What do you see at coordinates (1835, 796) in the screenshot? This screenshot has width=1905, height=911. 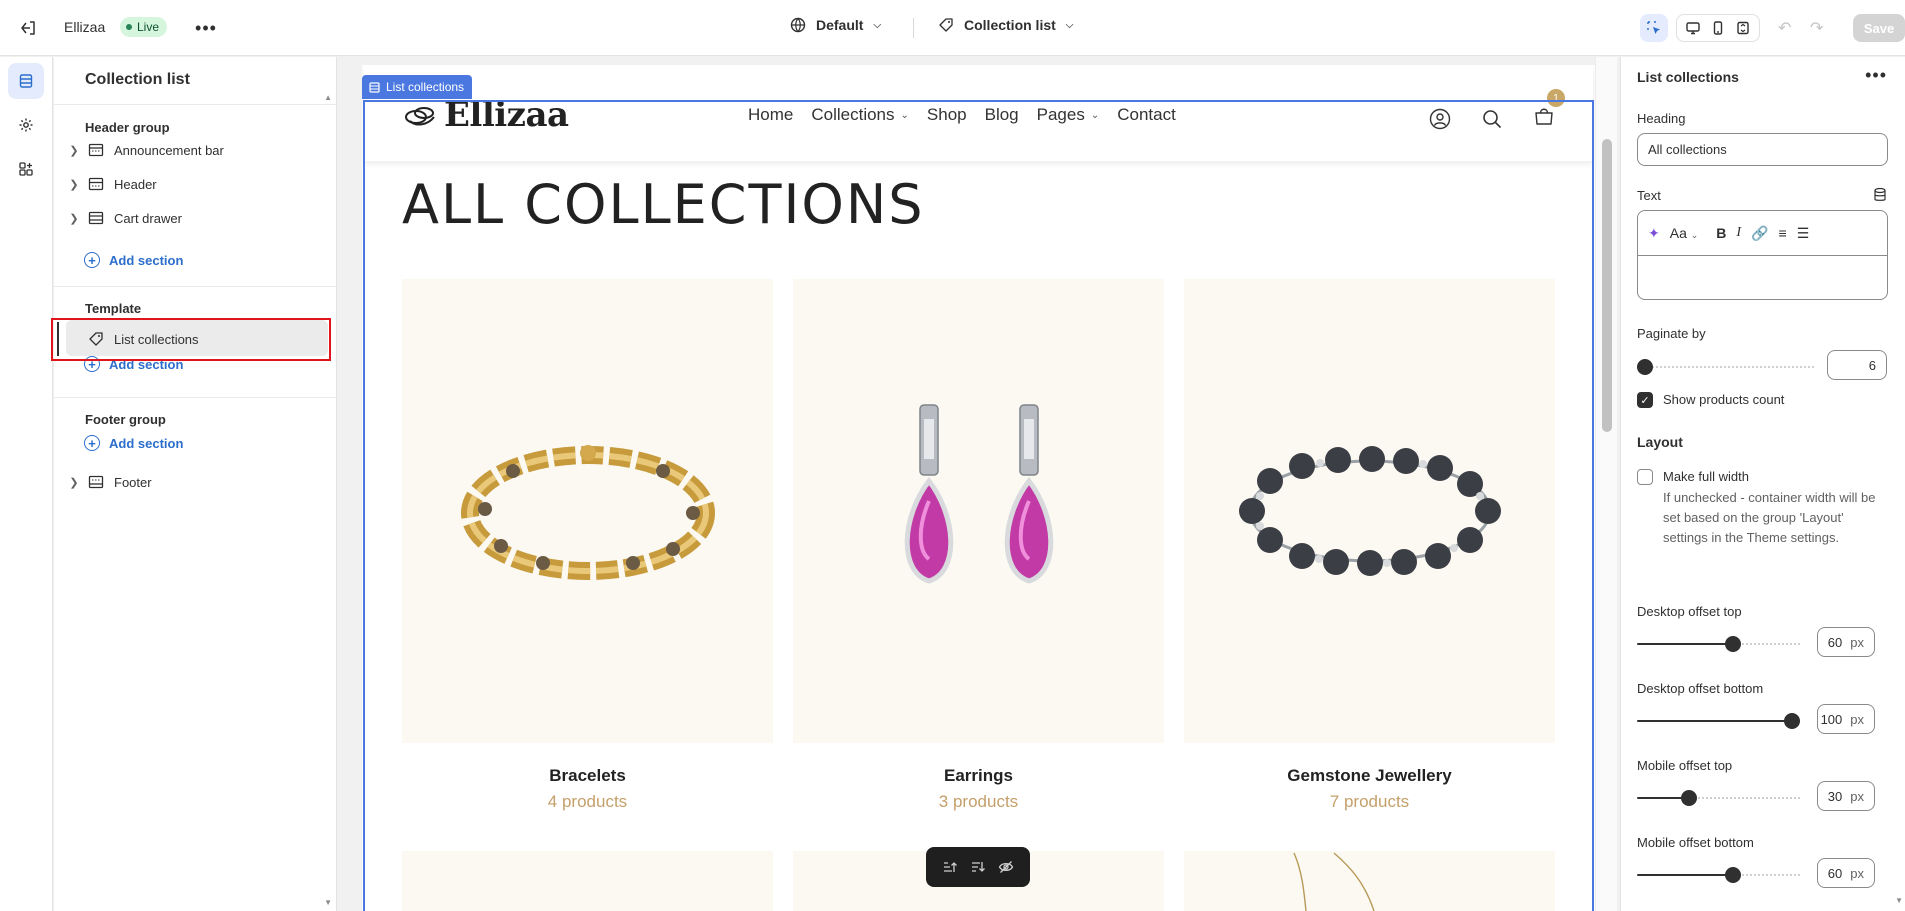 I see `offset-value: 30` at bounding box center [1835, 796].